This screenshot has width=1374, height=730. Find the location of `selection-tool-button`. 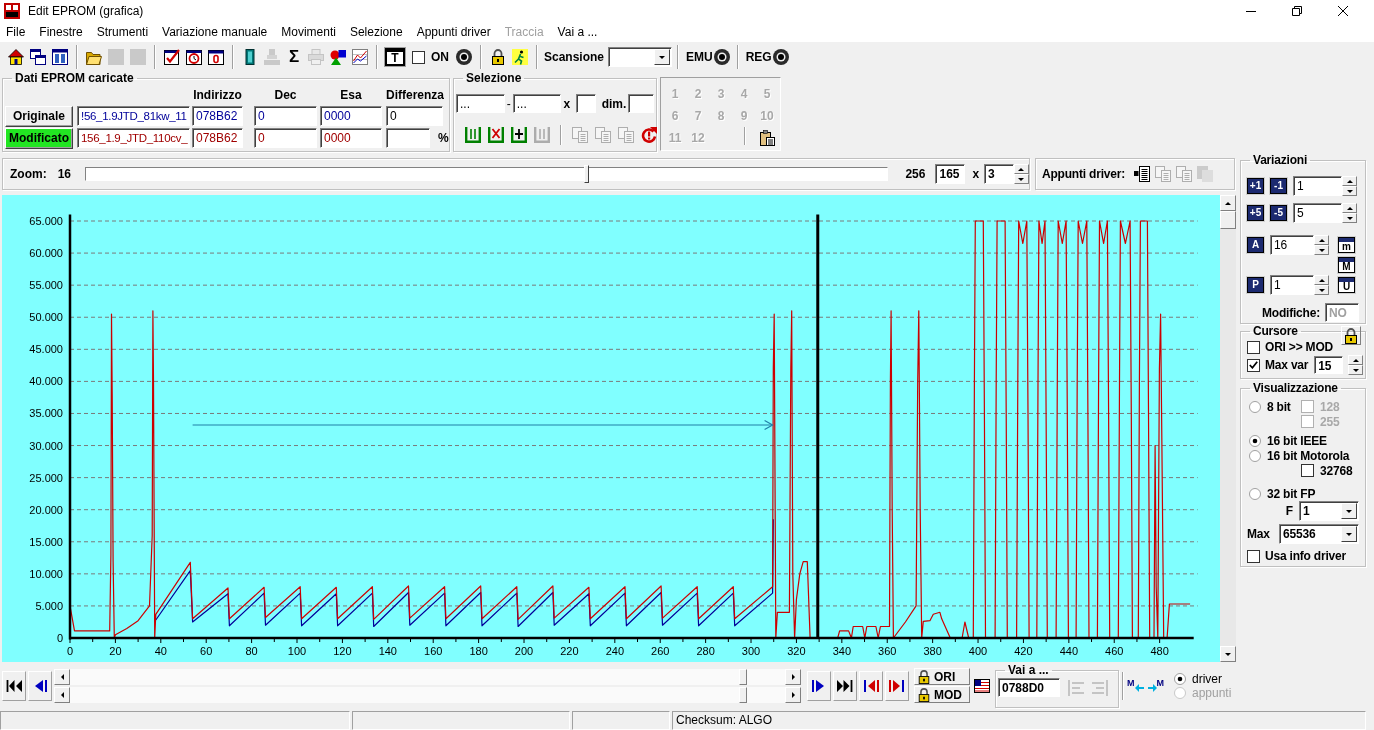

selection-tool-button is located at coordinates (519, 135).